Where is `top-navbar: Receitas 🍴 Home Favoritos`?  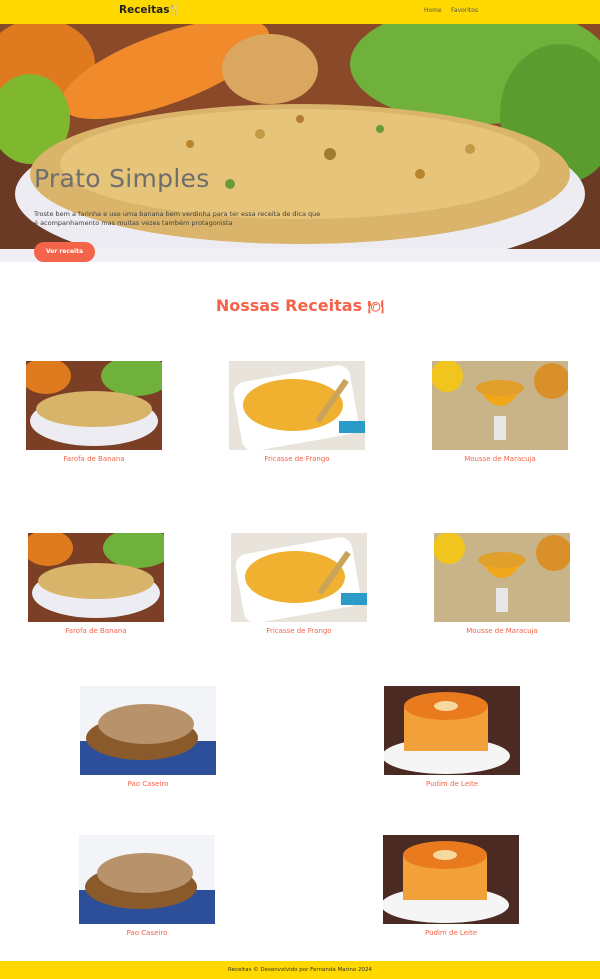
top-navbar: Receitas 🍴 Home Favoritos is located at coordinates (300, 12).